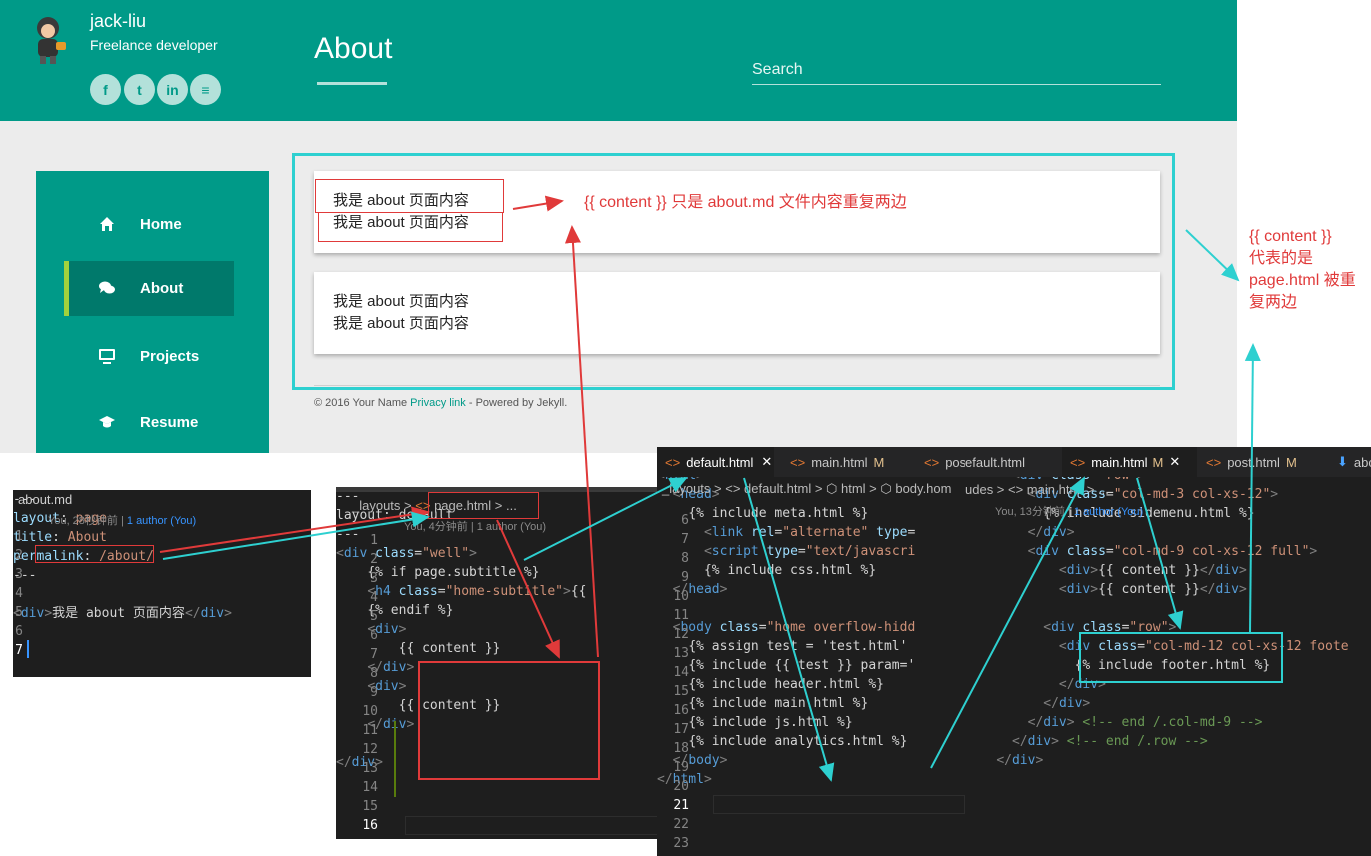 The image size is (1371, 856). I want to click on monitor-icon, so click(107, 356).